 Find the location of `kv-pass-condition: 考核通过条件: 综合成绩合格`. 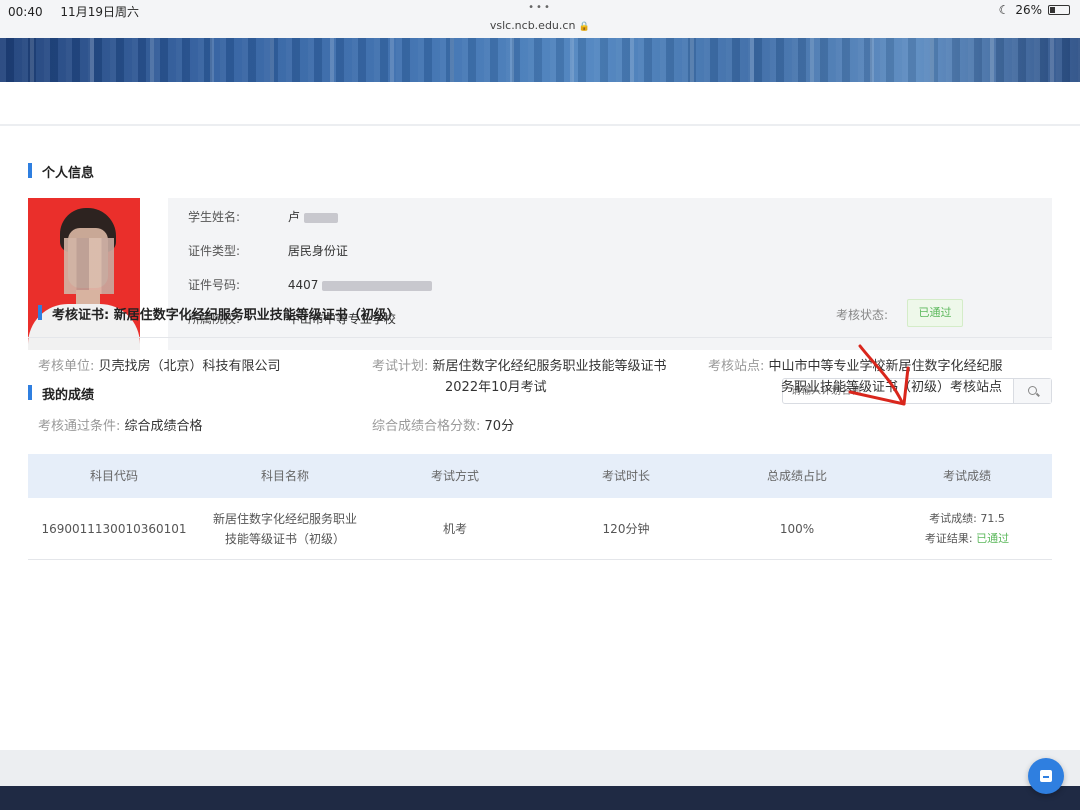

kv-pass-condition: 考核通过条件: 综合成绩合格 is located at coordinates (120, 426).